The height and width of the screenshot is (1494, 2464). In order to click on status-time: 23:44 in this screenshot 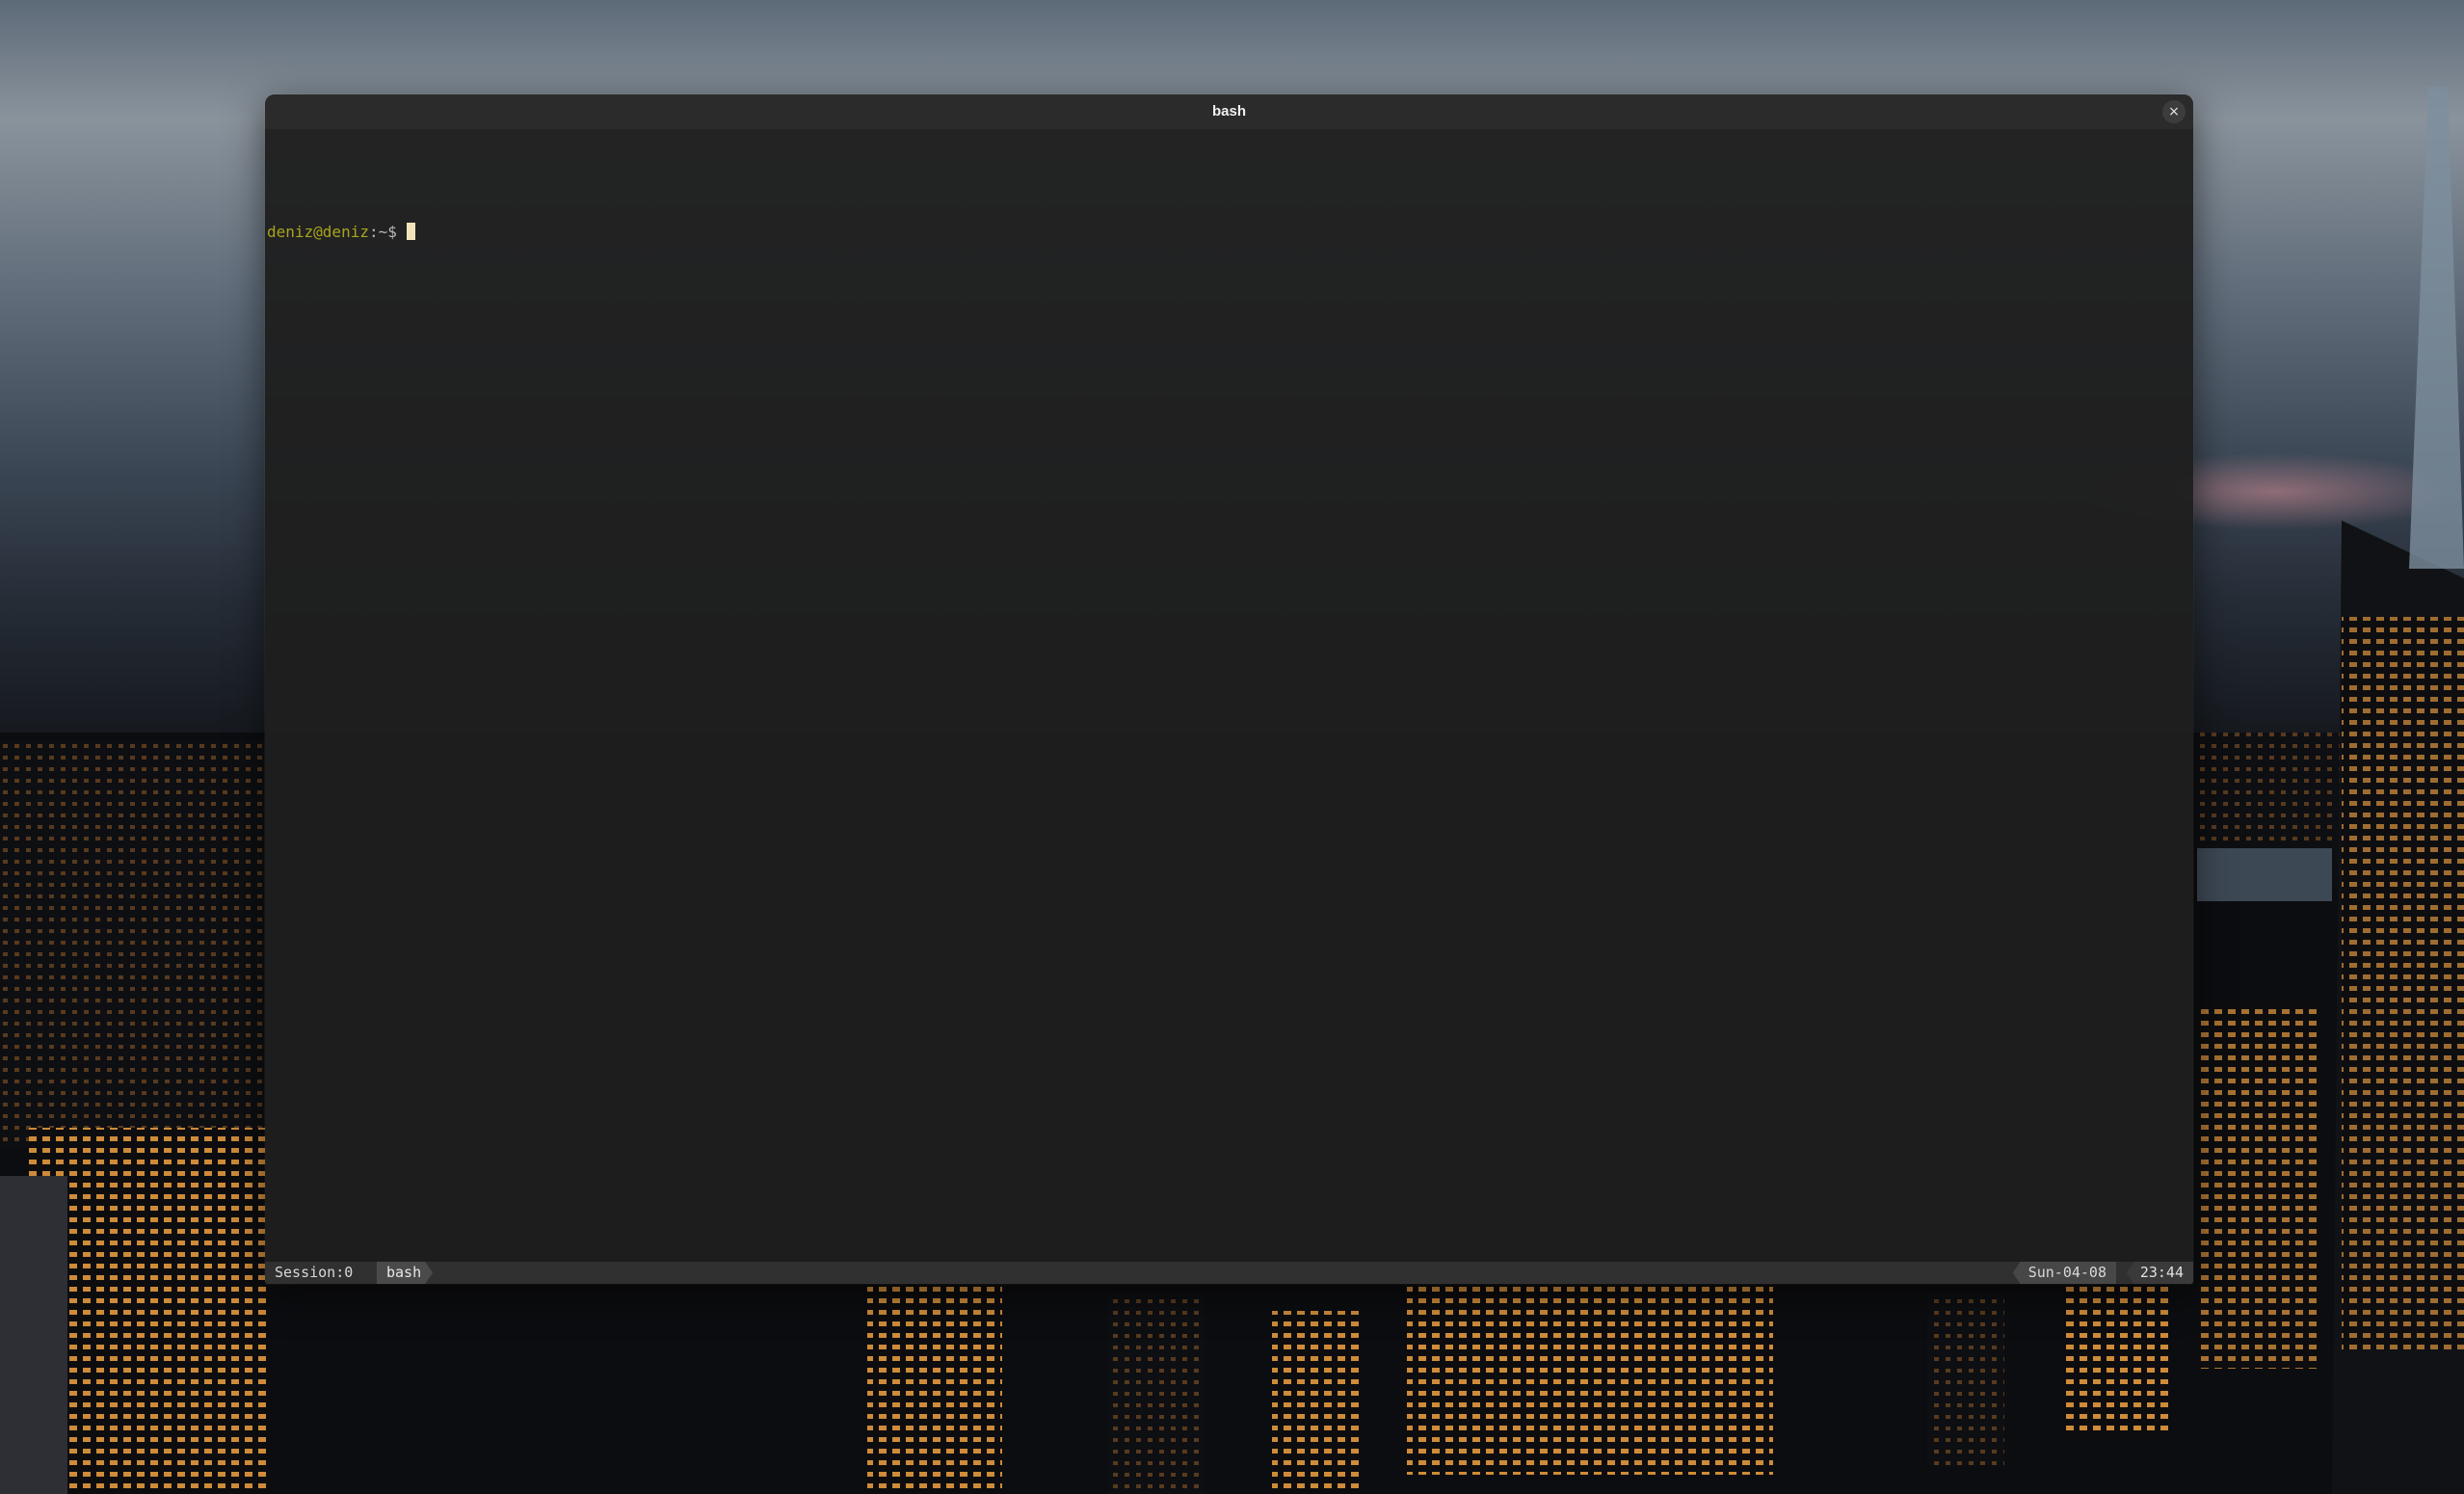, I will do `click(2159, 1273)`.